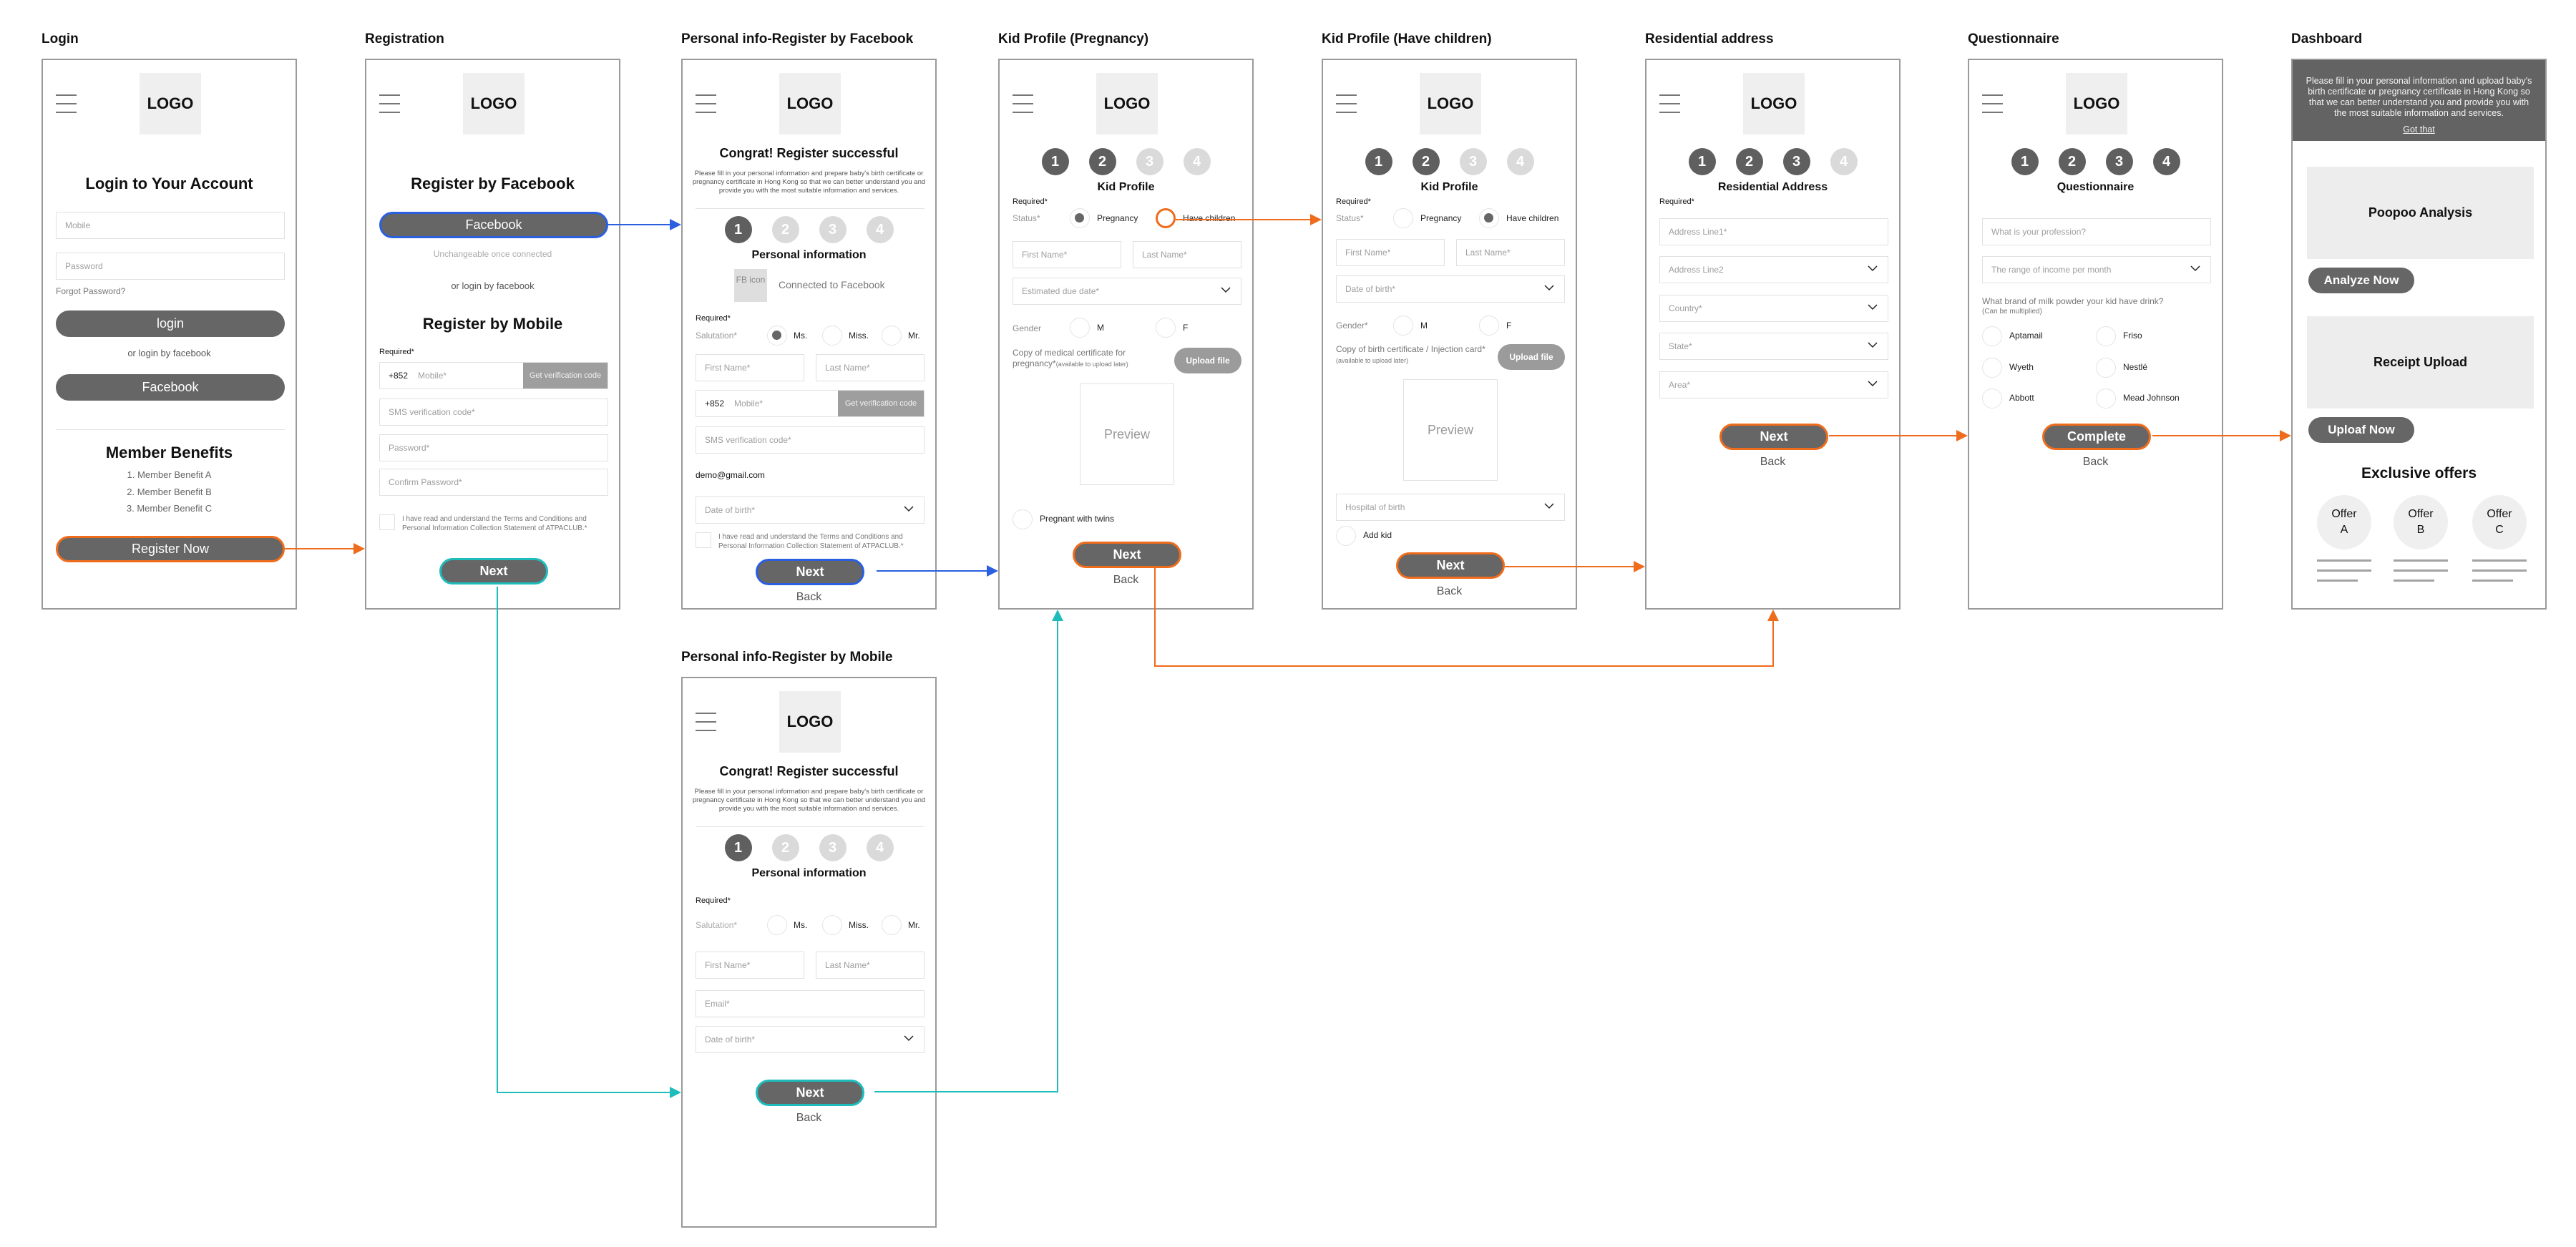 The width and height of the screenshot is (2576, 1247). Describe the element at coordinates (1424, 326) in the screenshot. I see `gender-m-label: M` at that location.